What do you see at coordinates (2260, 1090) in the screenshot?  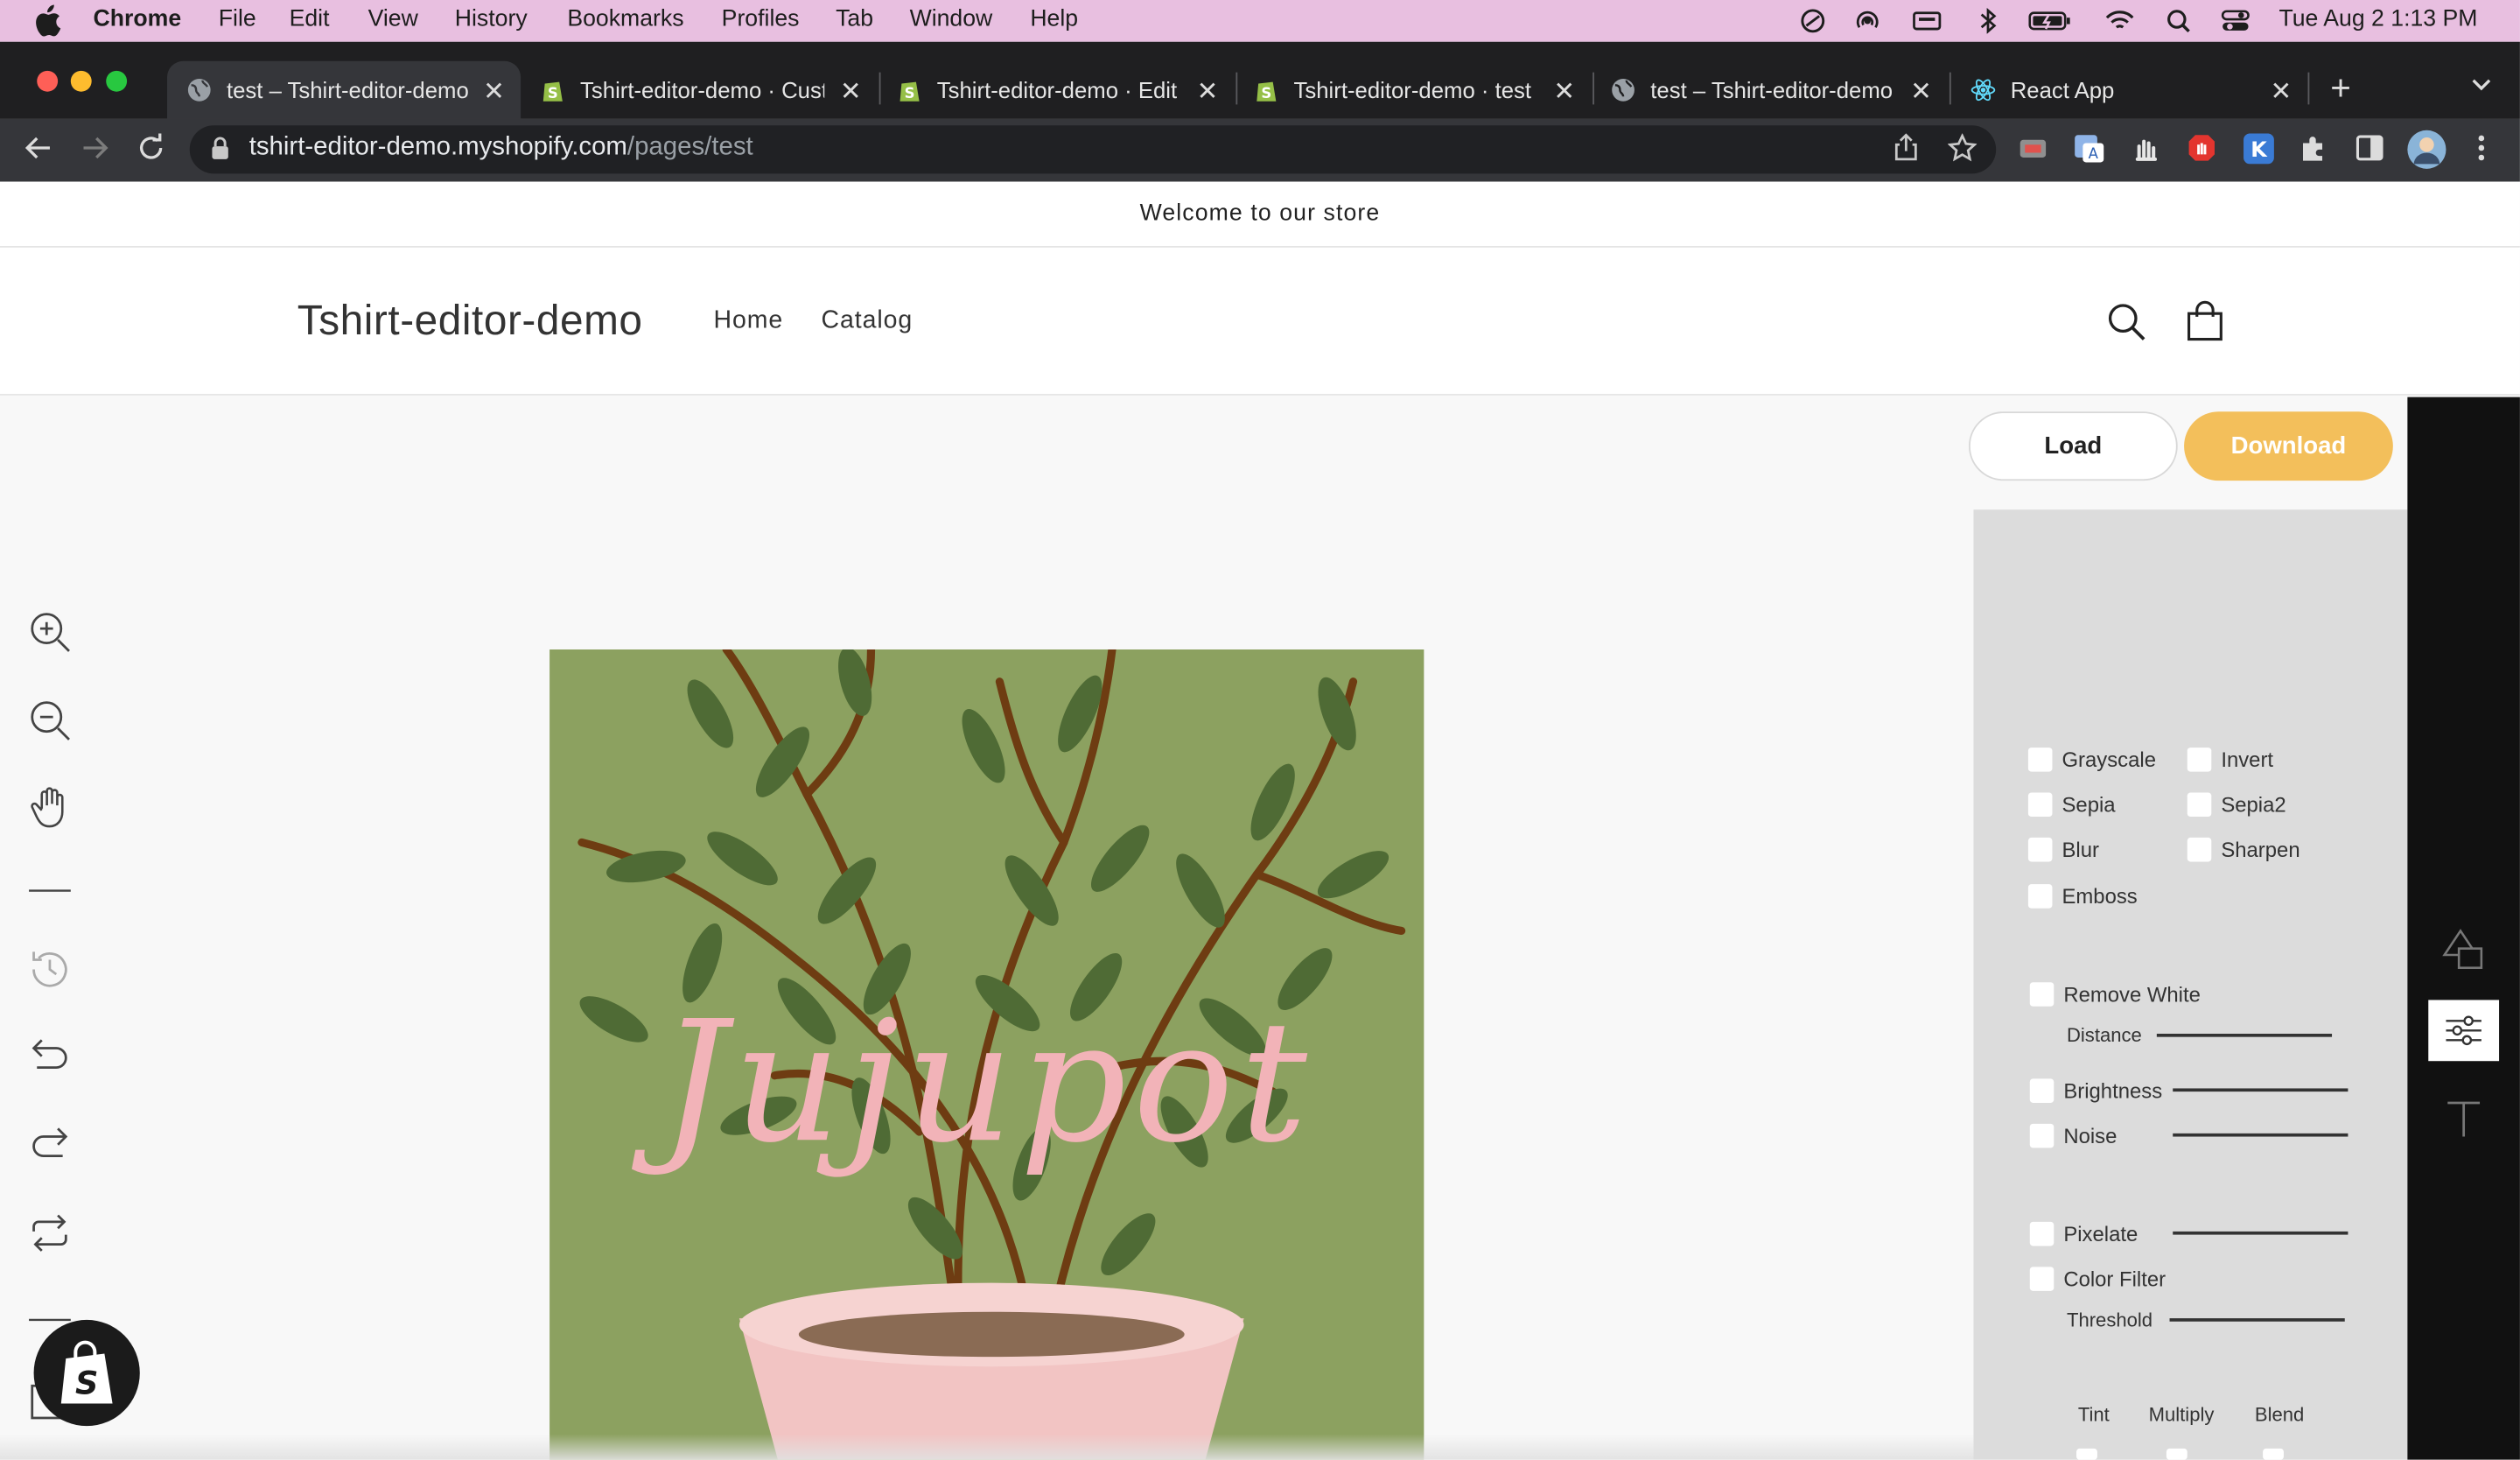 I see `brightness-slider` at bounding box center [2260, 1090].